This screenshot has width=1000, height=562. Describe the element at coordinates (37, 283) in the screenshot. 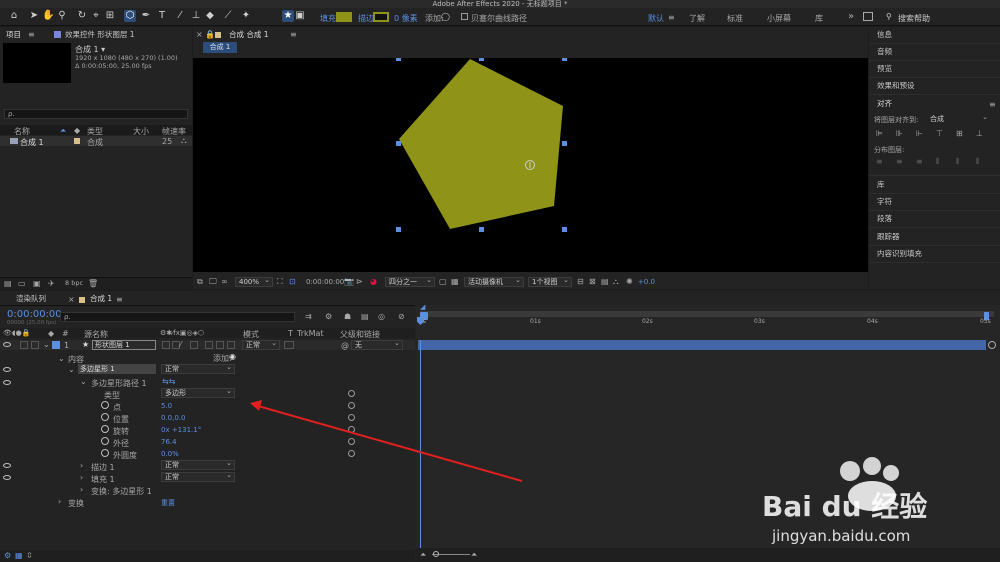

I see `new-comp-icon: ▣` at that location.